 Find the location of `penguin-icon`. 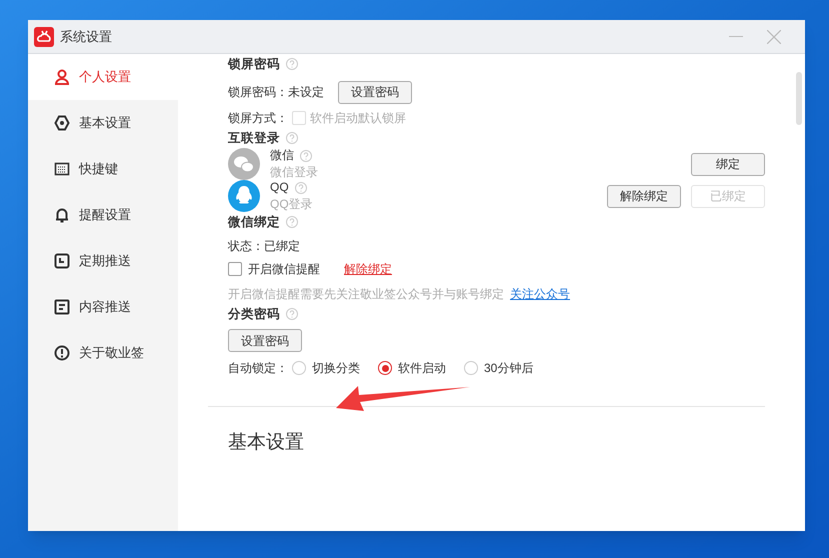

penguin-icon is located at coordinates (244, 196).